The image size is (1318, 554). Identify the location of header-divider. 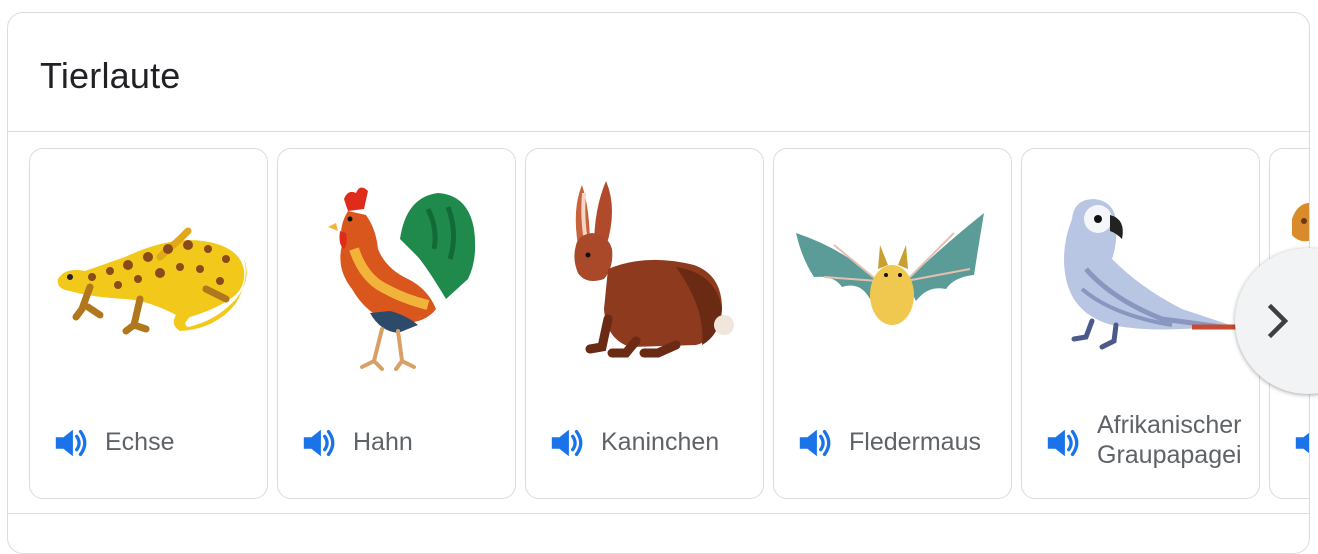
(658, 131).